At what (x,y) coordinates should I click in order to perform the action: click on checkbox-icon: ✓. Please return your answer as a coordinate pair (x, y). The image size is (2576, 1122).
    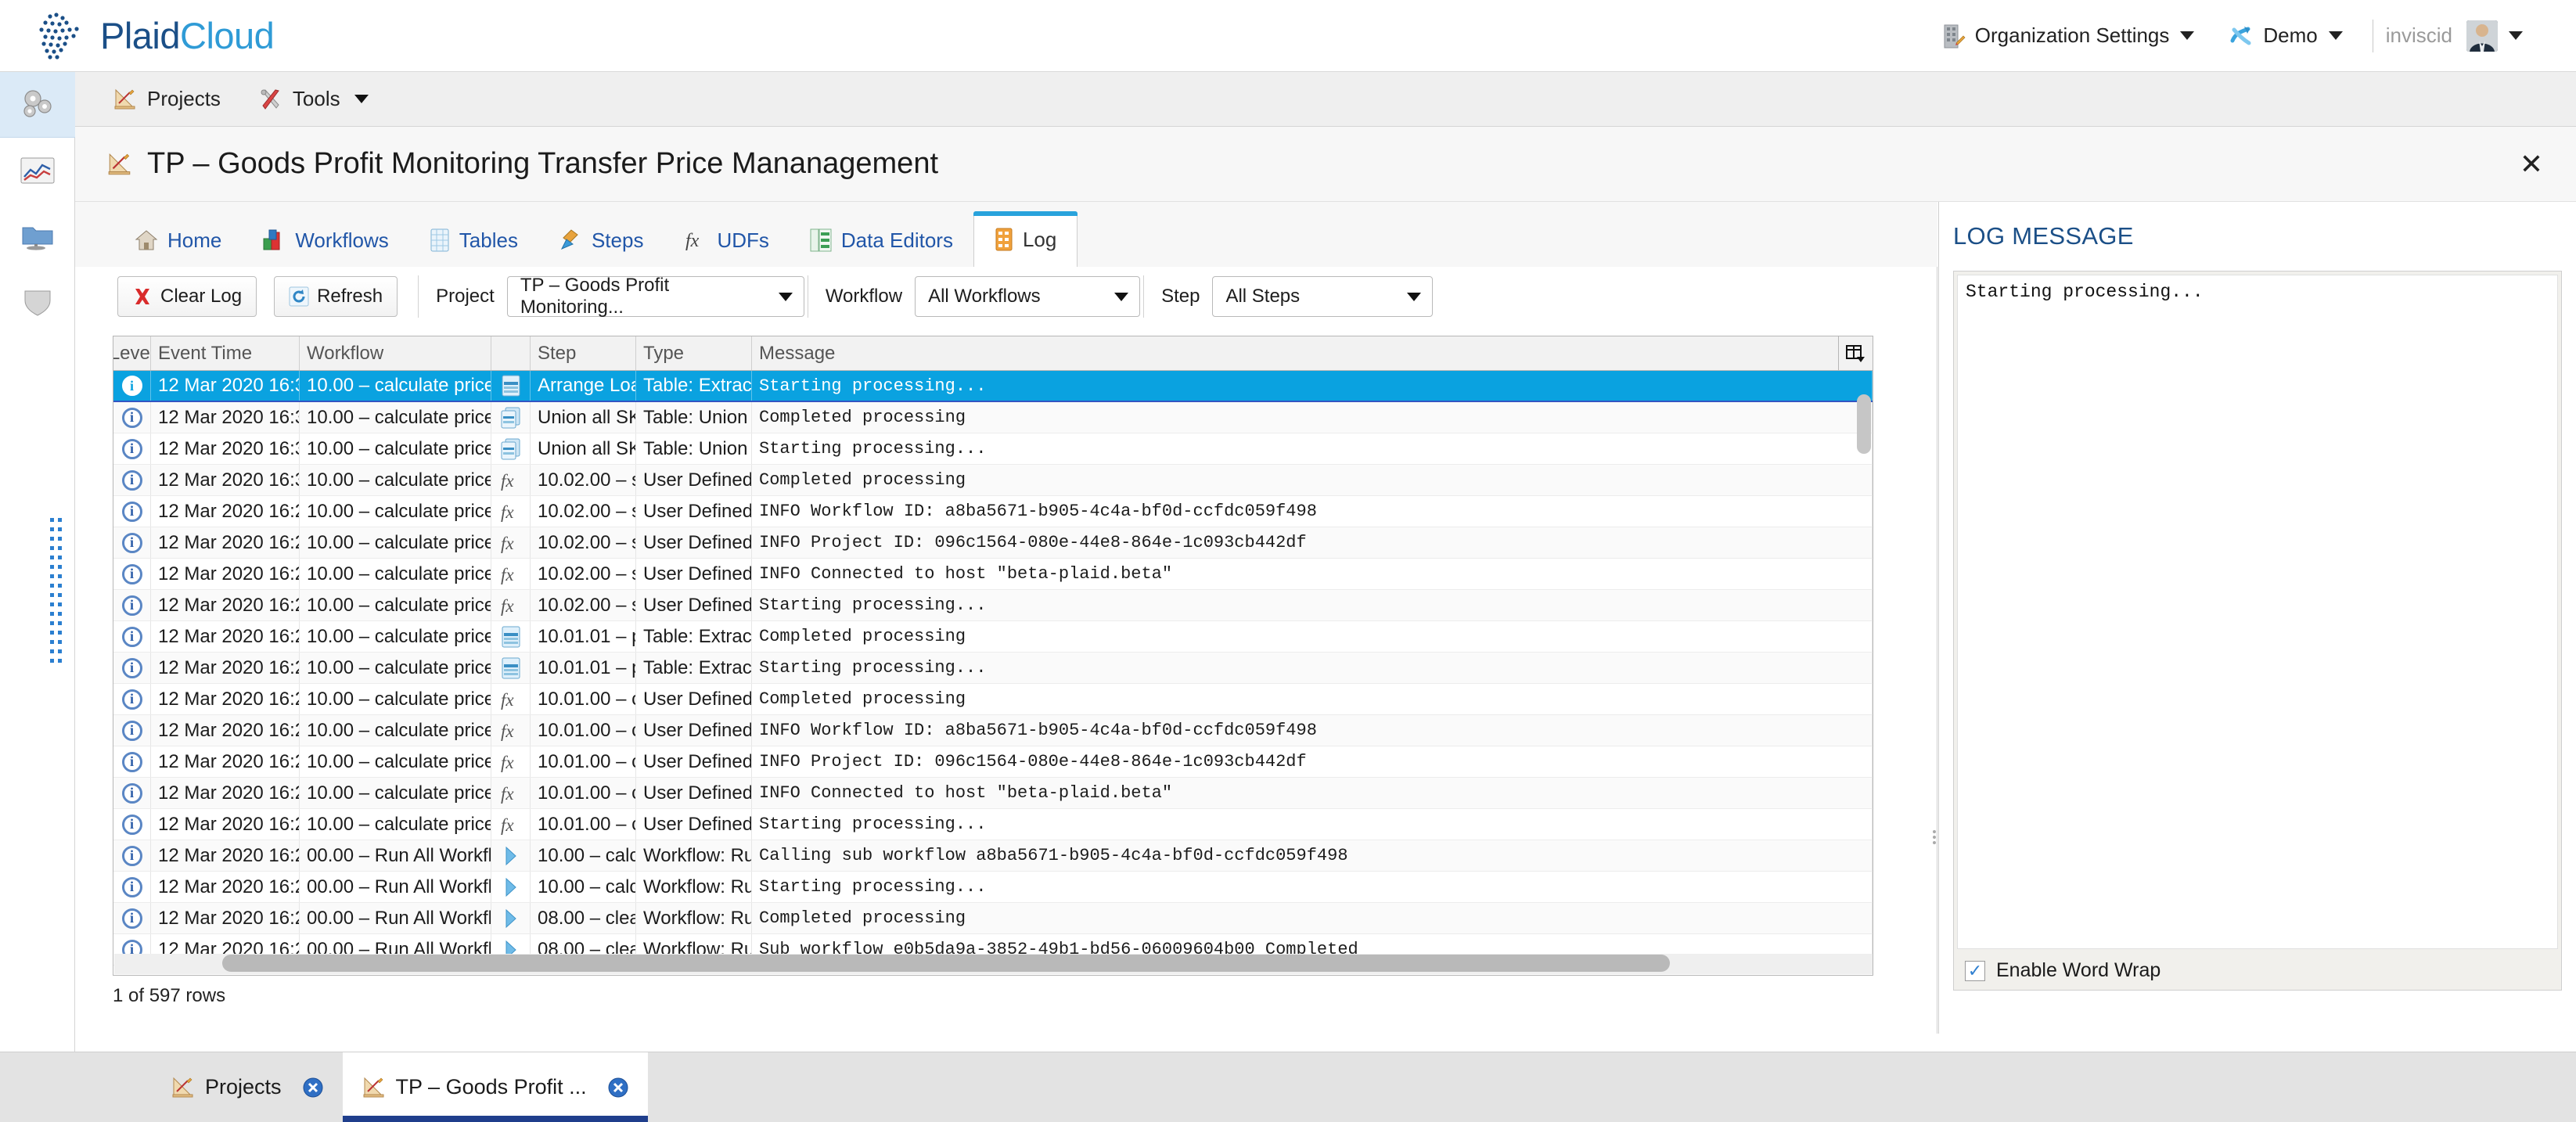
    Looking at the image, I should click on (1975, 970).